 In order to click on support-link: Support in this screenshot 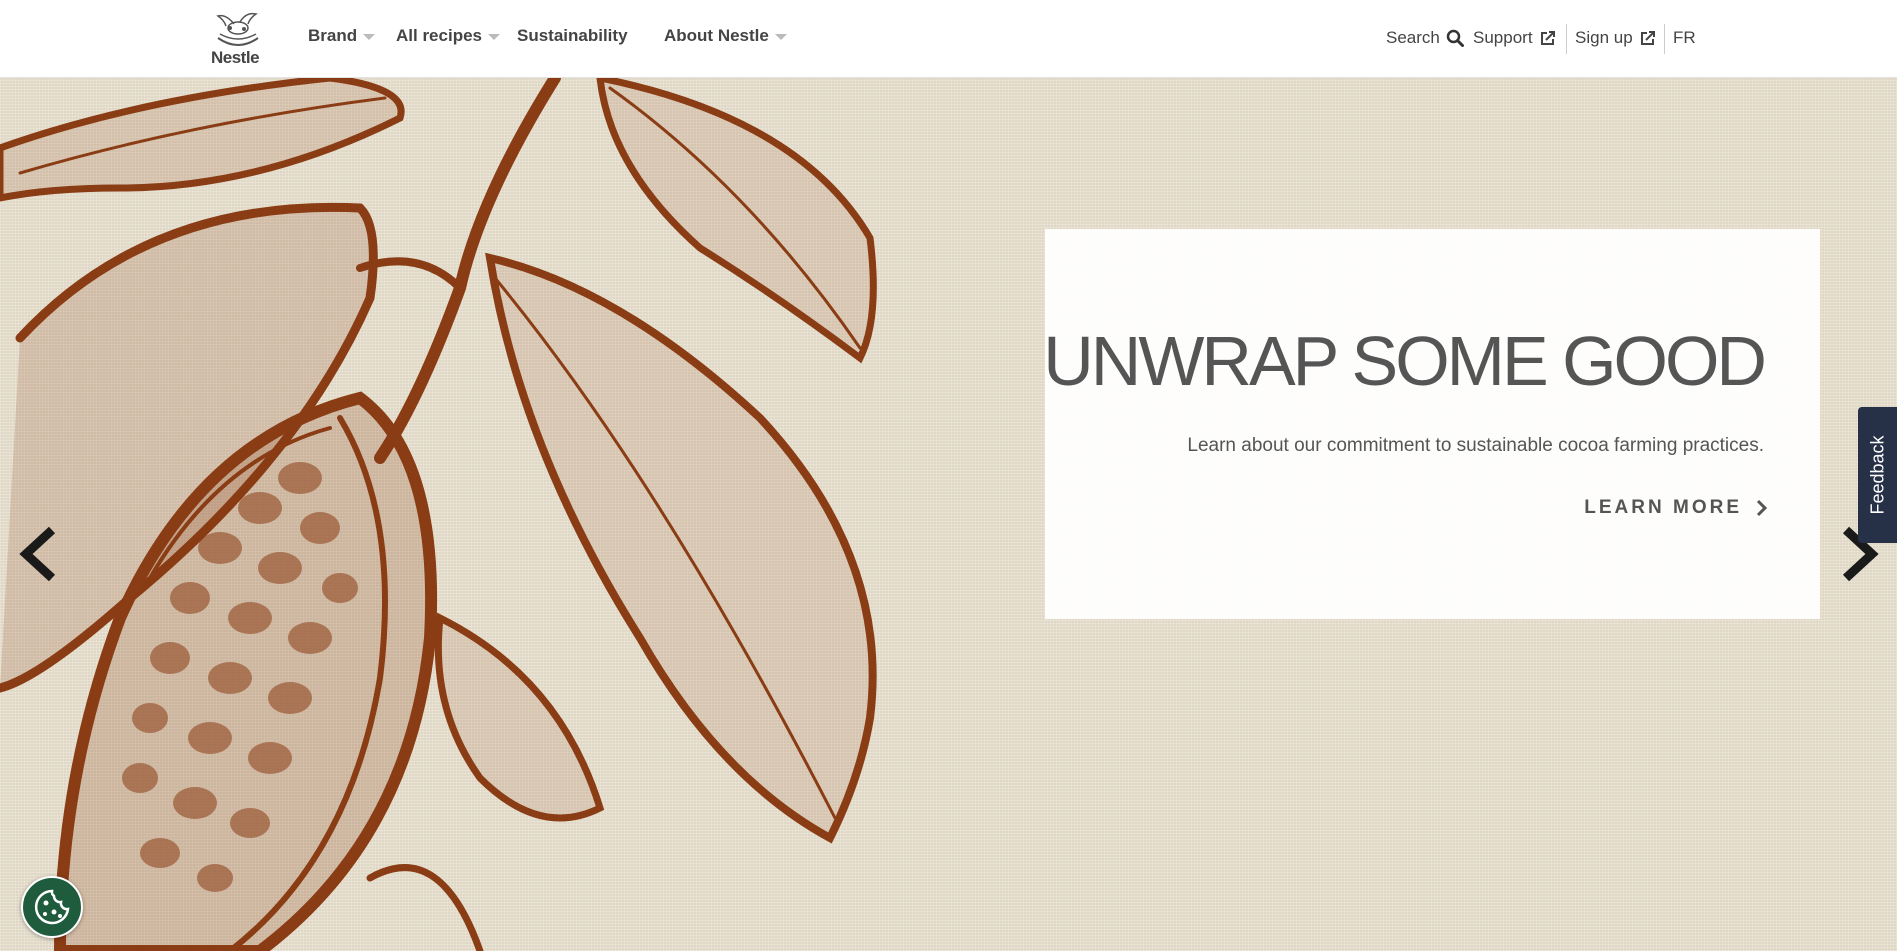, I will do `click(1514, 38)`.